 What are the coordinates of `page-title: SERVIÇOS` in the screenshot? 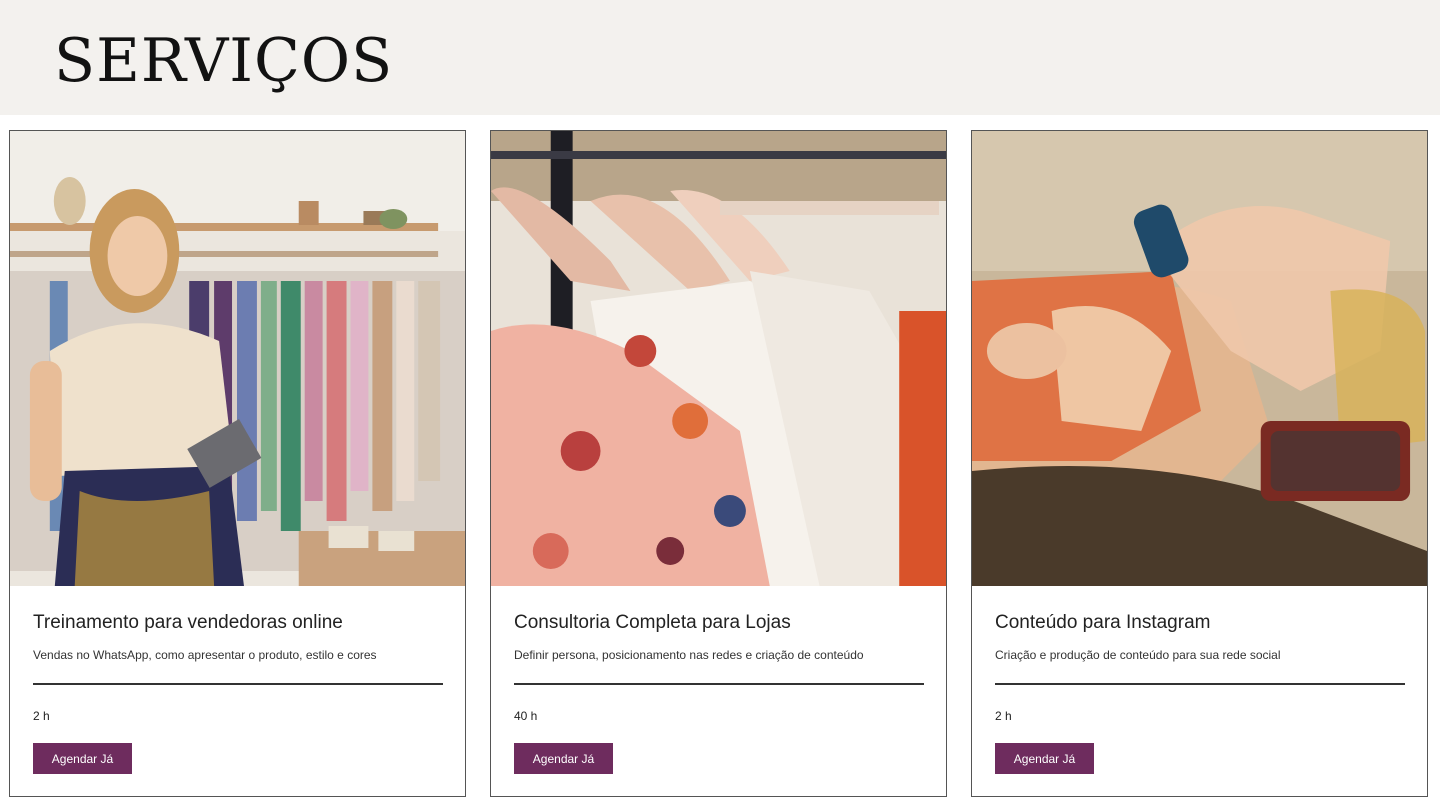 It's located at (224, 61).